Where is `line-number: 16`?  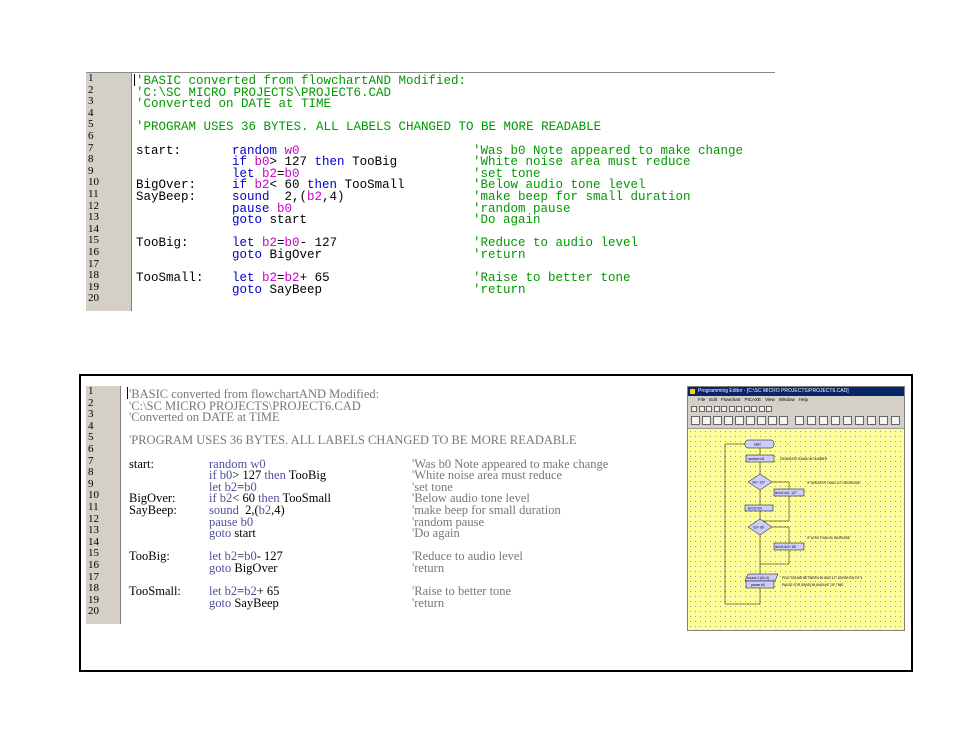 line-number: 16 is located at coordinates (93, 565).